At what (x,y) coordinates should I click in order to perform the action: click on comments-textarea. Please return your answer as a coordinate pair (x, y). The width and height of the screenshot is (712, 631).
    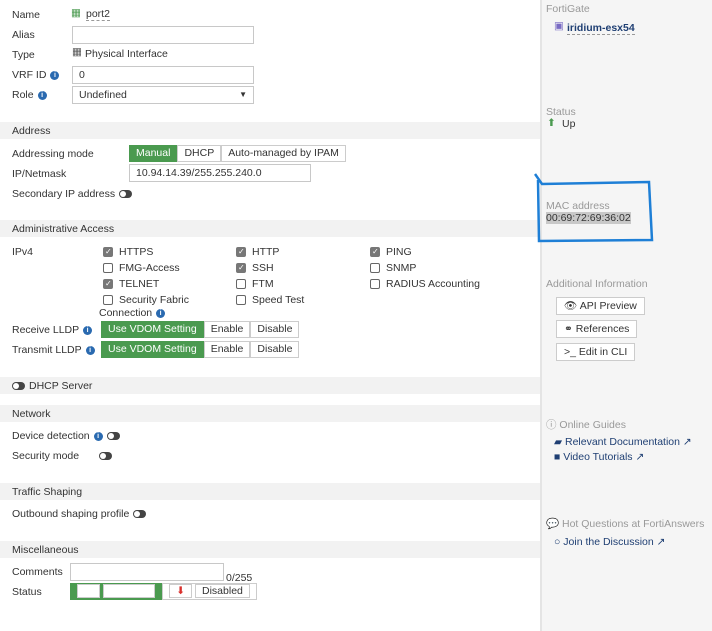
    Looking at the image, I should click on (147, 572).